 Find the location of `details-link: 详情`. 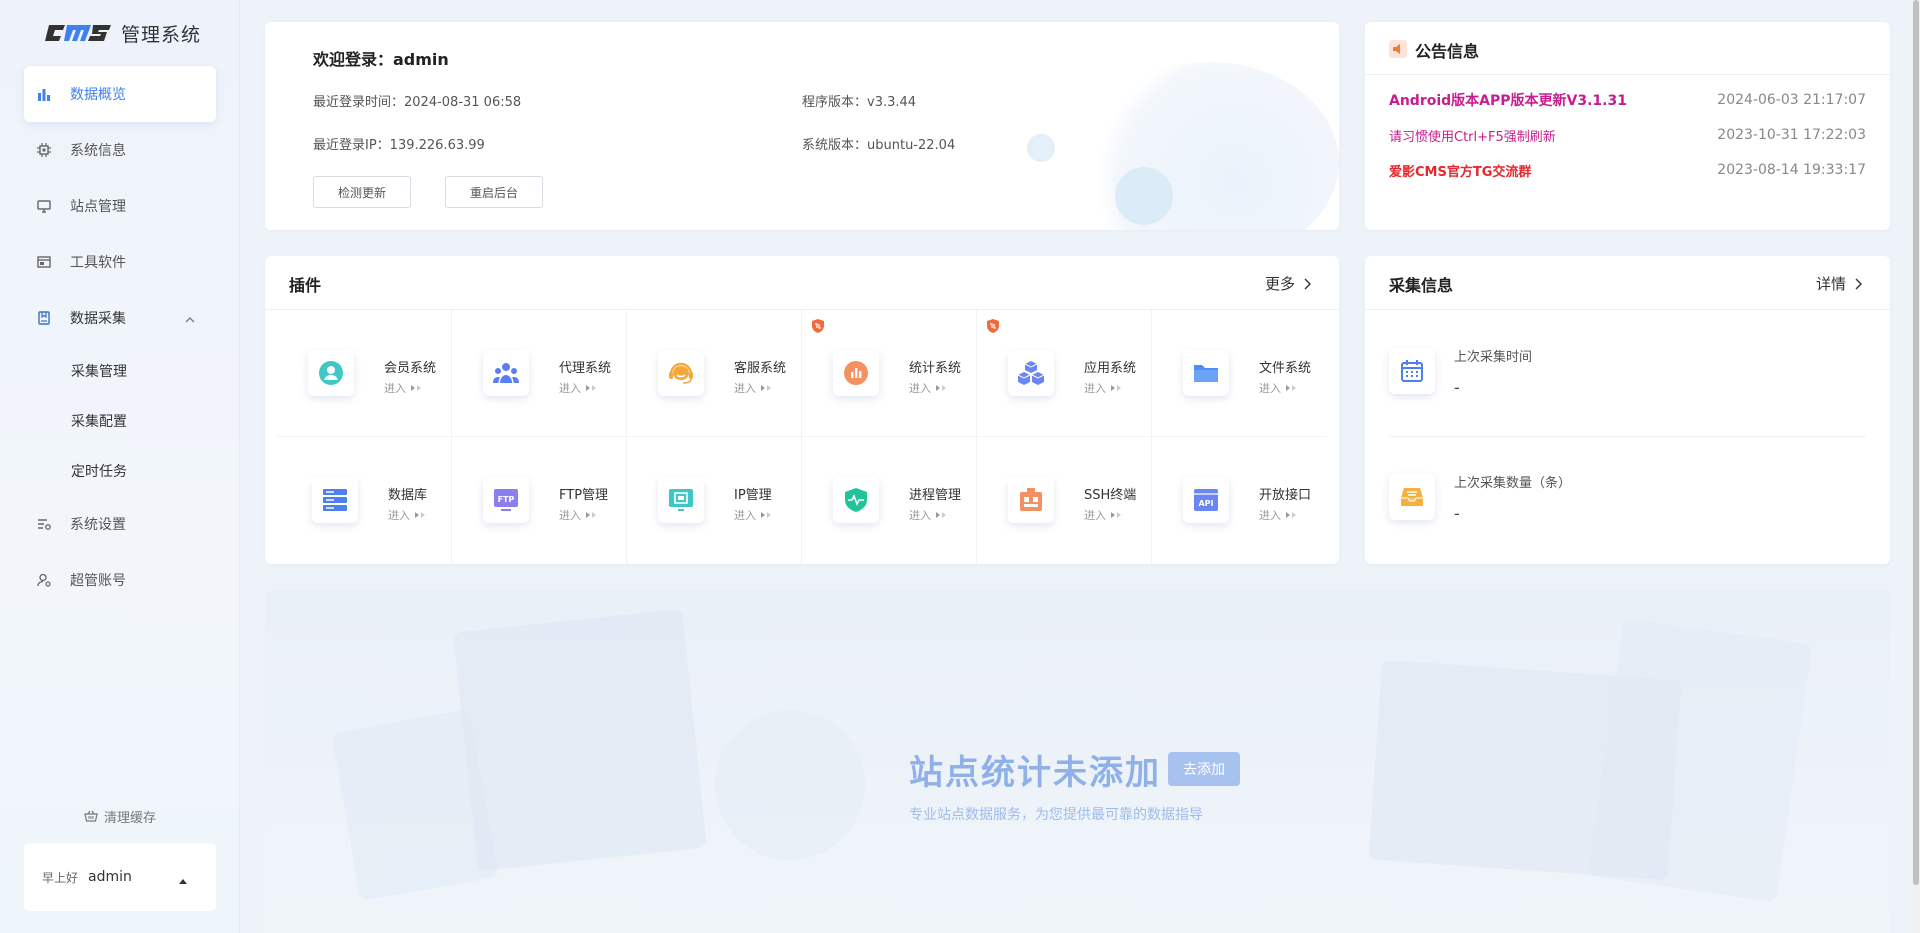

details-link: 详情 is located at coordinates (1839, 283).